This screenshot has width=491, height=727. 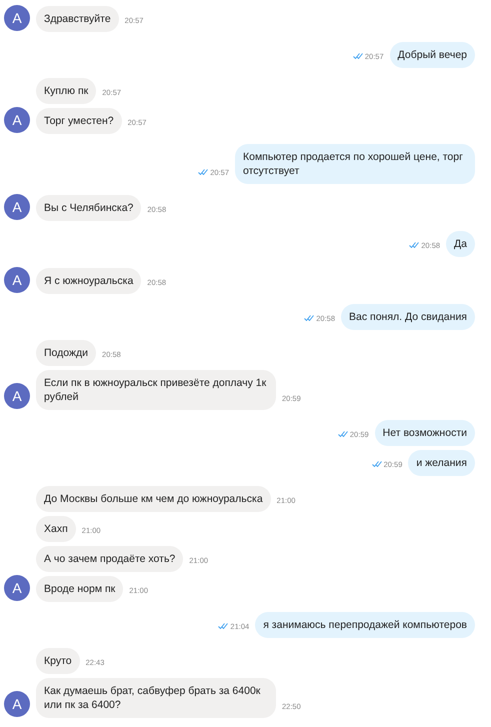 I want to click on message-bubble: Торг уместен?, so click(x=79, y=121).